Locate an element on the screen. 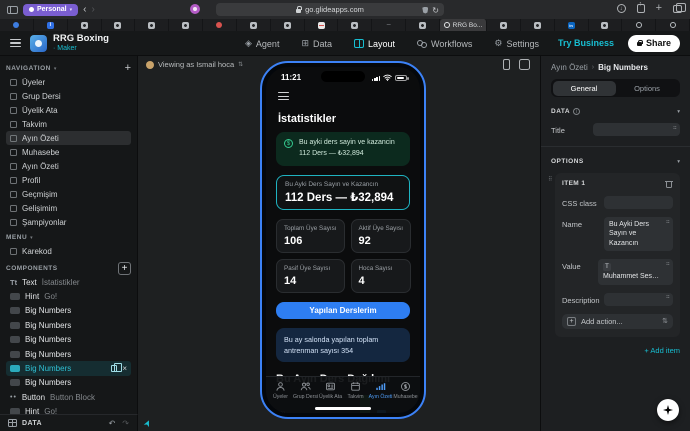 Image resolution: width=690 pixels, height=431 pixels. sidebar-item-gecmisim: Geçmişim is located at coordinates (68, 194).